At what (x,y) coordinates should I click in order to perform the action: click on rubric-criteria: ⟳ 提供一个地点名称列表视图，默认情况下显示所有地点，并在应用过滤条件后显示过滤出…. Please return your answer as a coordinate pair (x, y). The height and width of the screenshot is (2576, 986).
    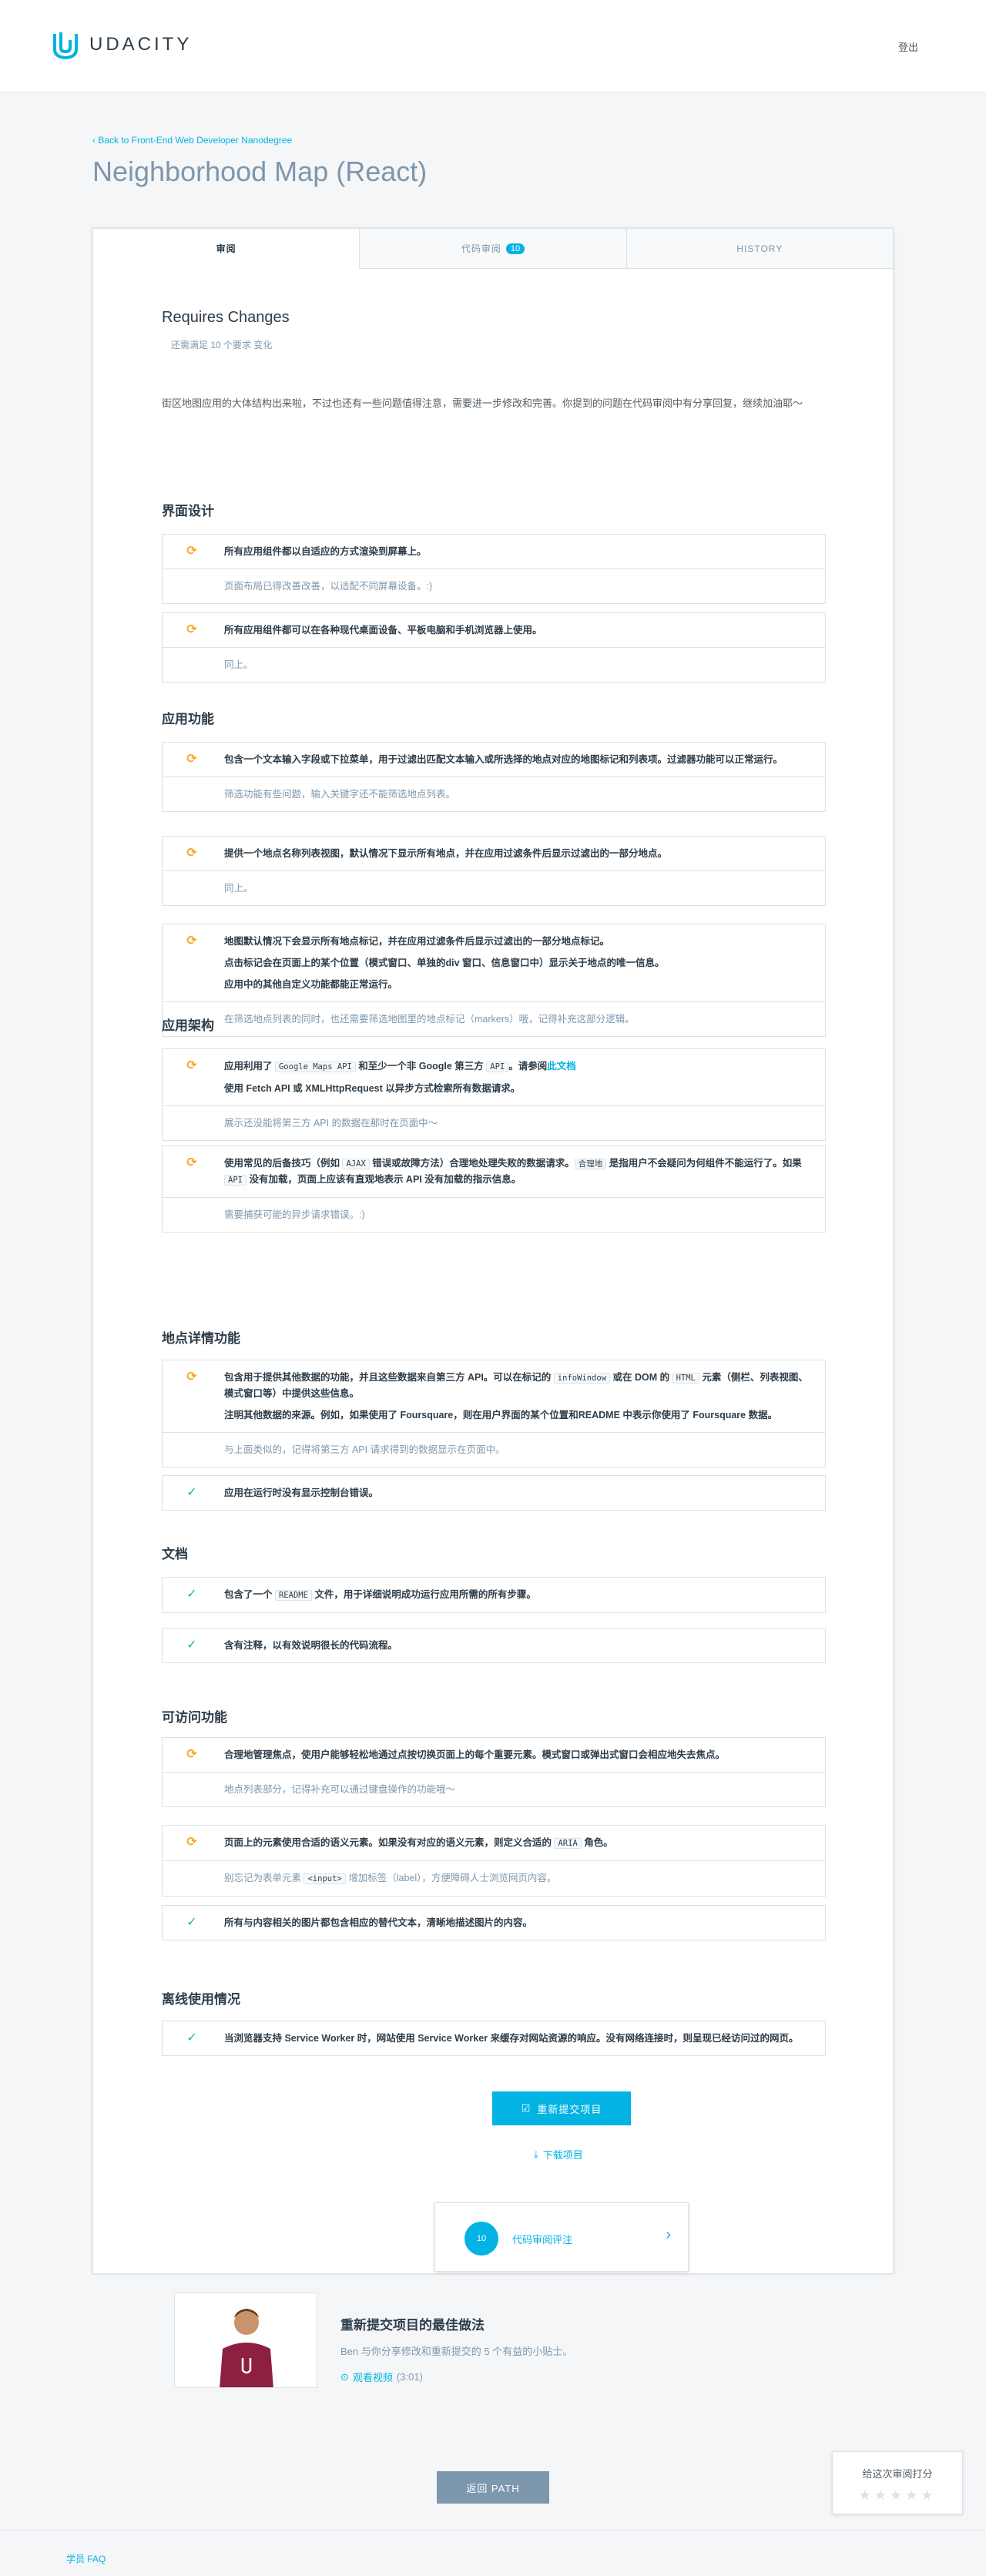
    Looking at the image, I should click on (494, 853).